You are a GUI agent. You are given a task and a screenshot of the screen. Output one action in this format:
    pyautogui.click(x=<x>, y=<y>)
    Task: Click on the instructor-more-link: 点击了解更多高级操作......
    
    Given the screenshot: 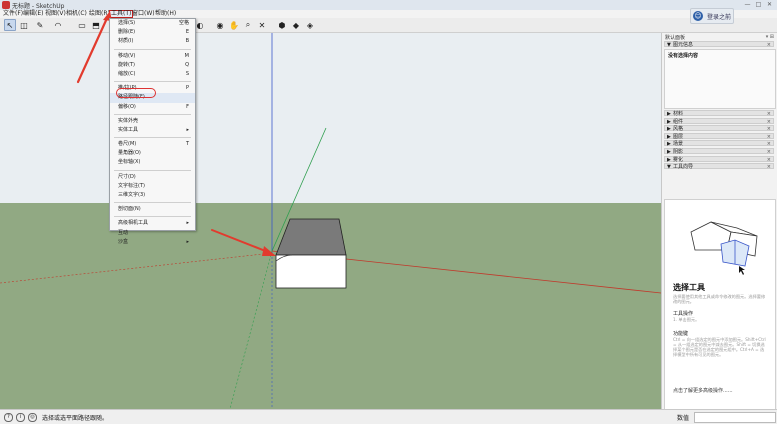 What is the action you would take?
    pyautogui.click(x=703, y=390)
    